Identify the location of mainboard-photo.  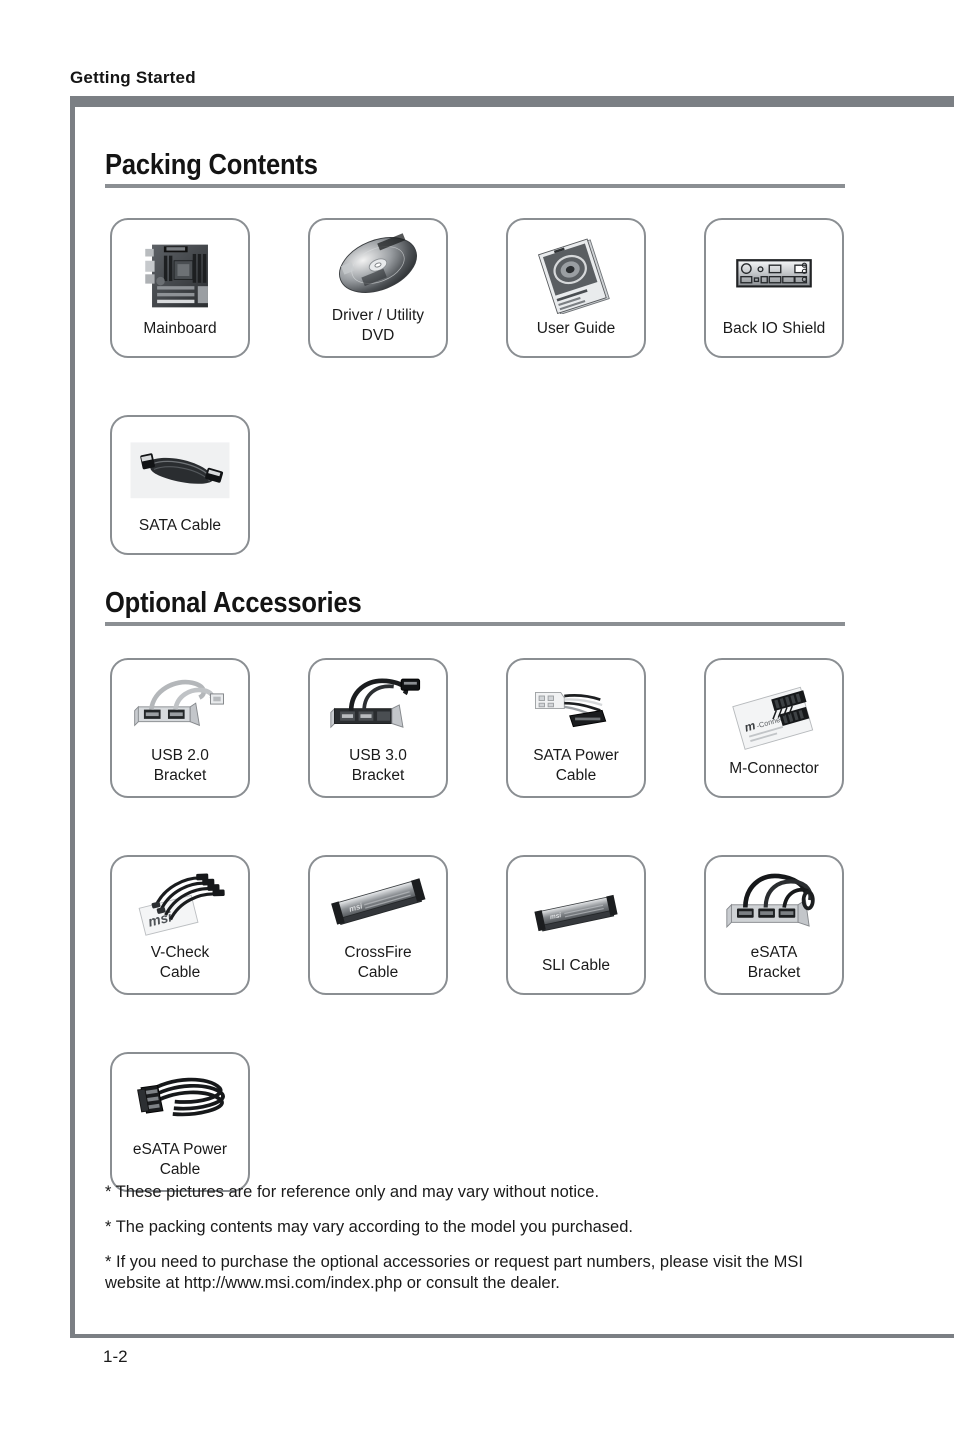
(180, 276).